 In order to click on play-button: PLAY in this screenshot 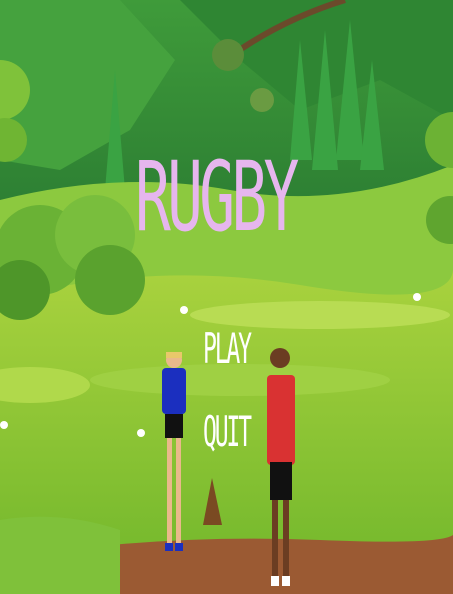, I will do `click(227, 349)`.